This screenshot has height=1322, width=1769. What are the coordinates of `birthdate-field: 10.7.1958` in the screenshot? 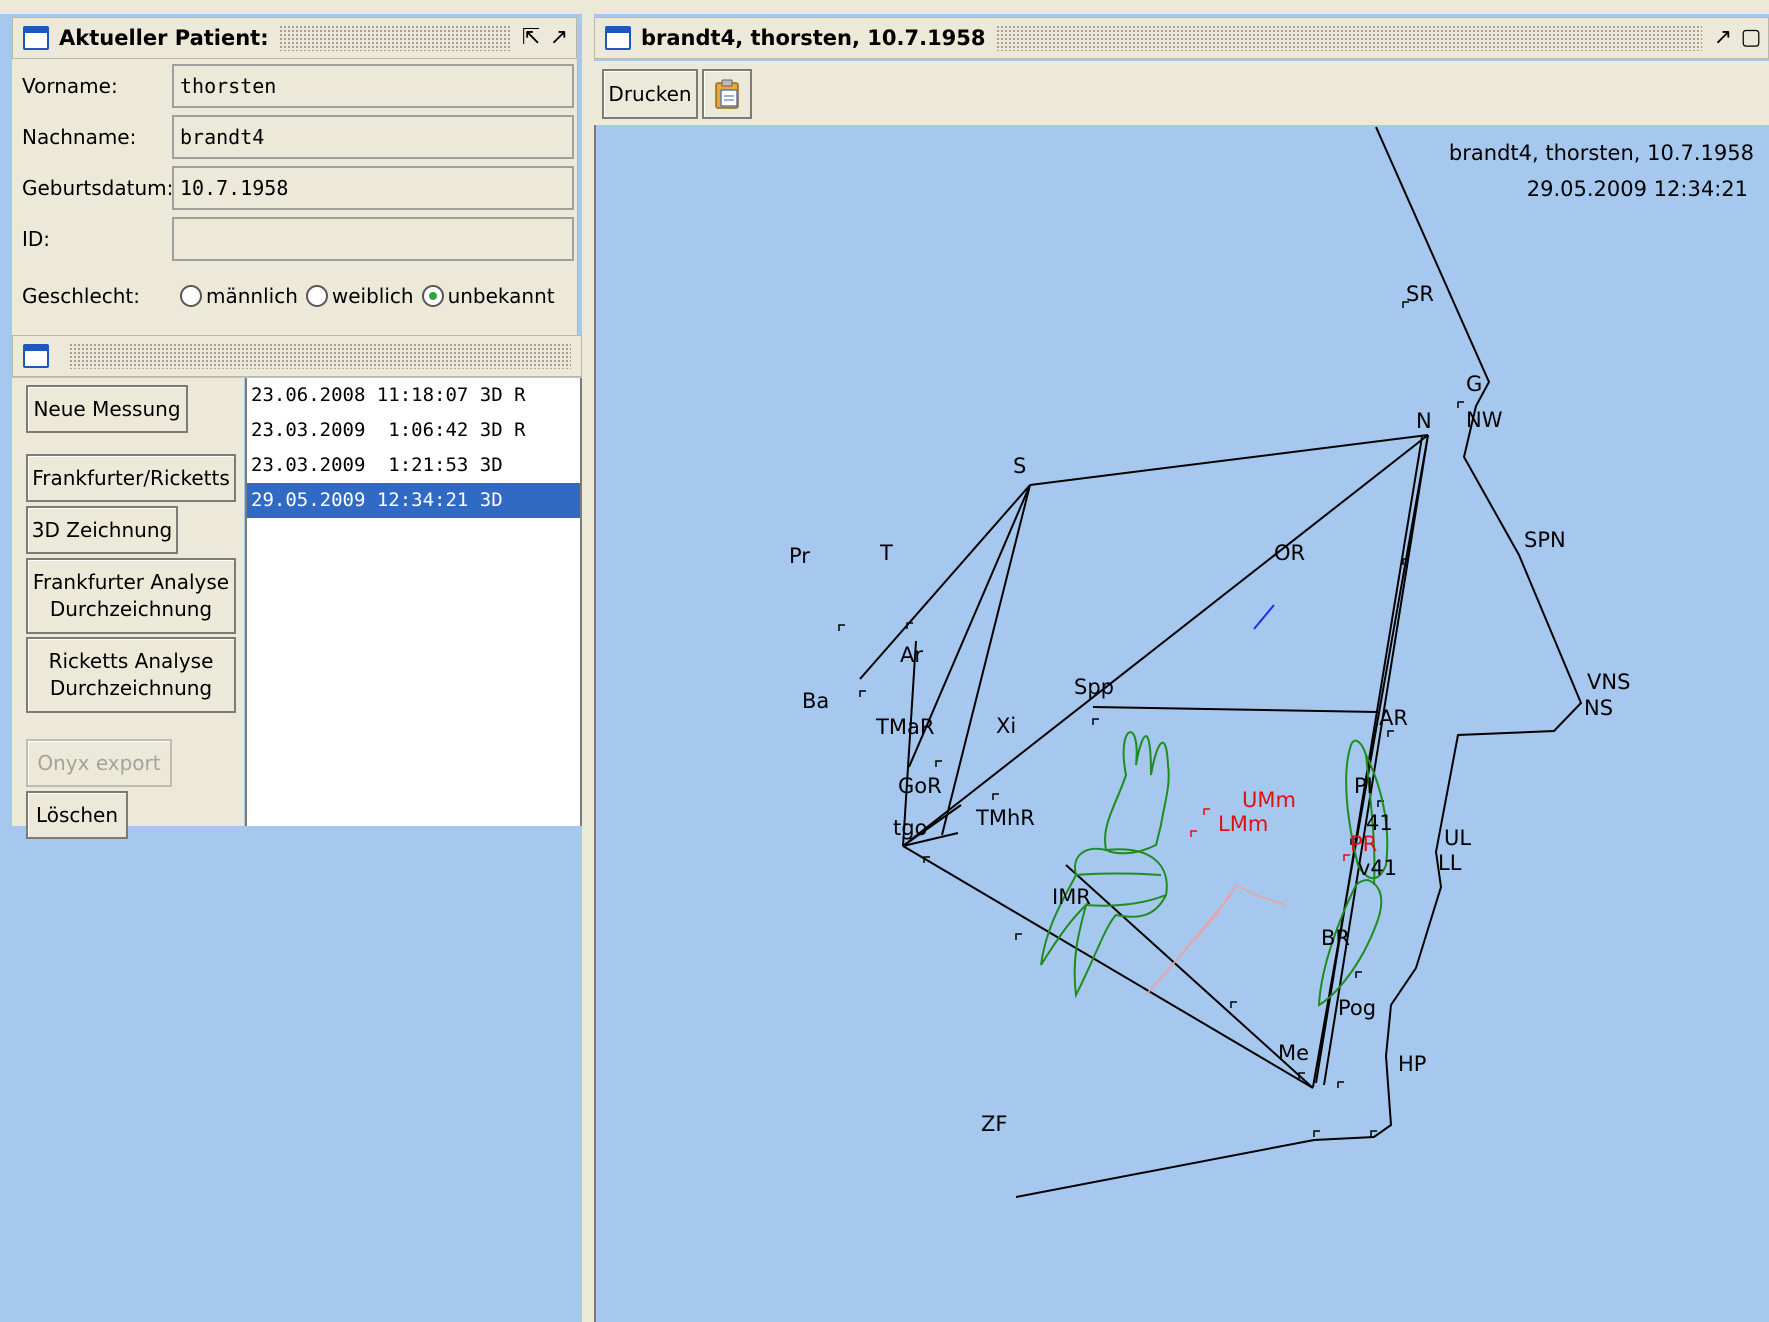 It's located at (373, 188).